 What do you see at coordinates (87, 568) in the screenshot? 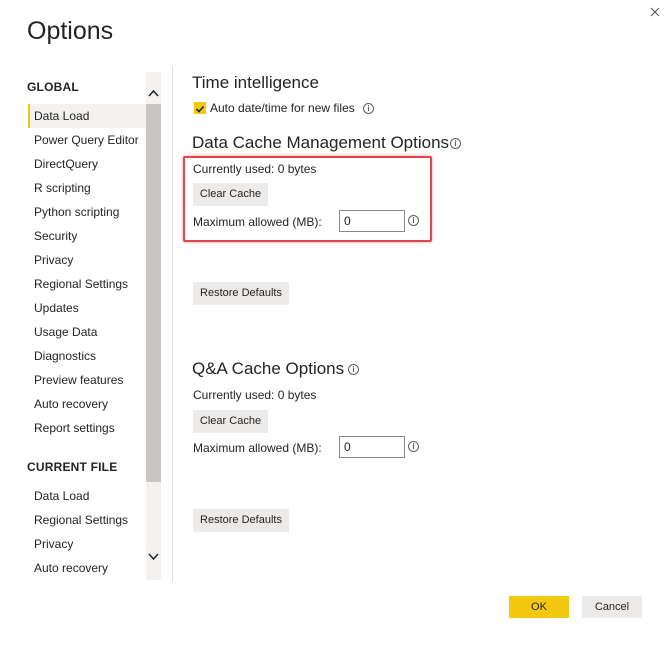
I see `sidebar-item-current-auto-recovery: Auto recovery` at bounding box center [87, 568].